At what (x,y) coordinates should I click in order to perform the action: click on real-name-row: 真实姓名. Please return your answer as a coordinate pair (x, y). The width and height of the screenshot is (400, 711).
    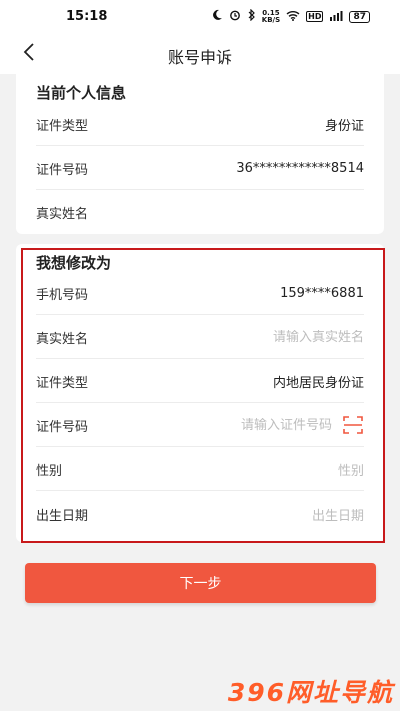
    Looking at the image, I should click on (200, 337).